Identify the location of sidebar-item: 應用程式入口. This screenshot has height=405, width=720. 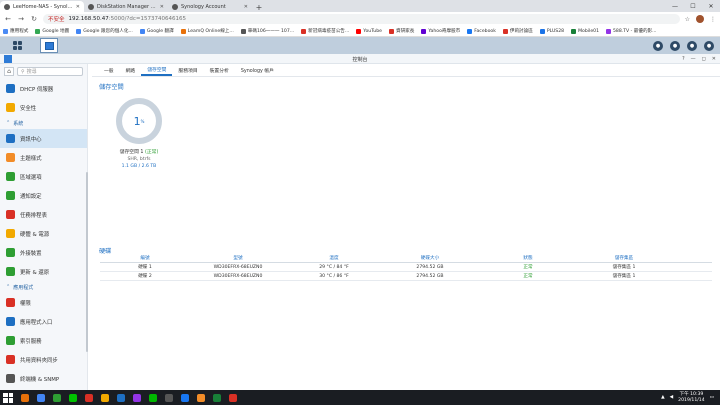
(43, 321).